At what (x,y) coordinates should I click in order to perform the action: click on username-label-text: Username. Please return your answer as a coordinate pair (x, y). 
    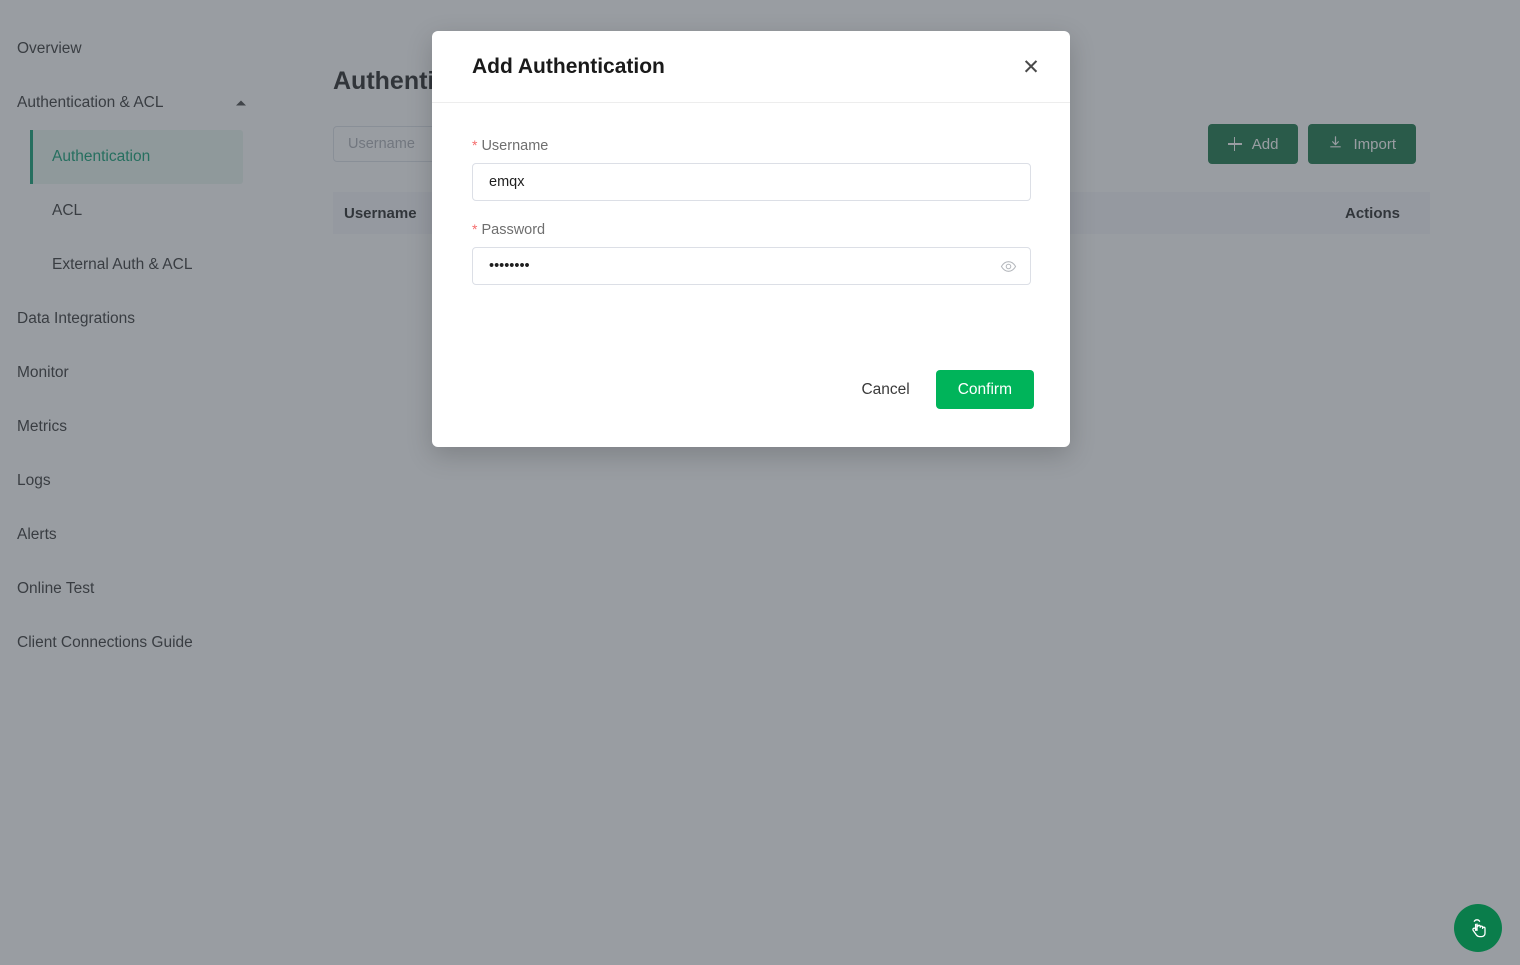
    Looking at the image, I should click on (515, 146).